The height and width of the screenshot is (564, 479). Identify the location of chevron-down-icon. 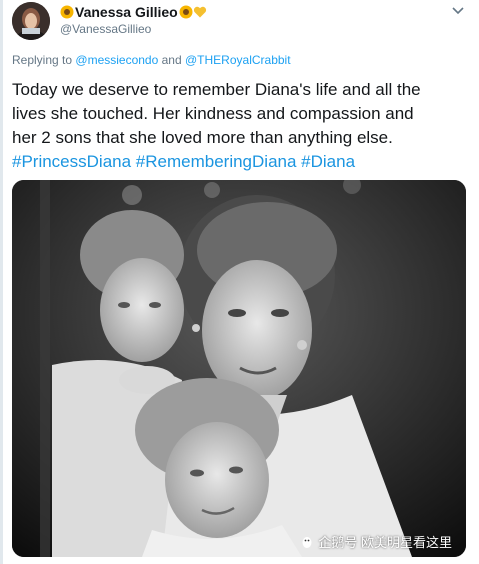
(458, 11).